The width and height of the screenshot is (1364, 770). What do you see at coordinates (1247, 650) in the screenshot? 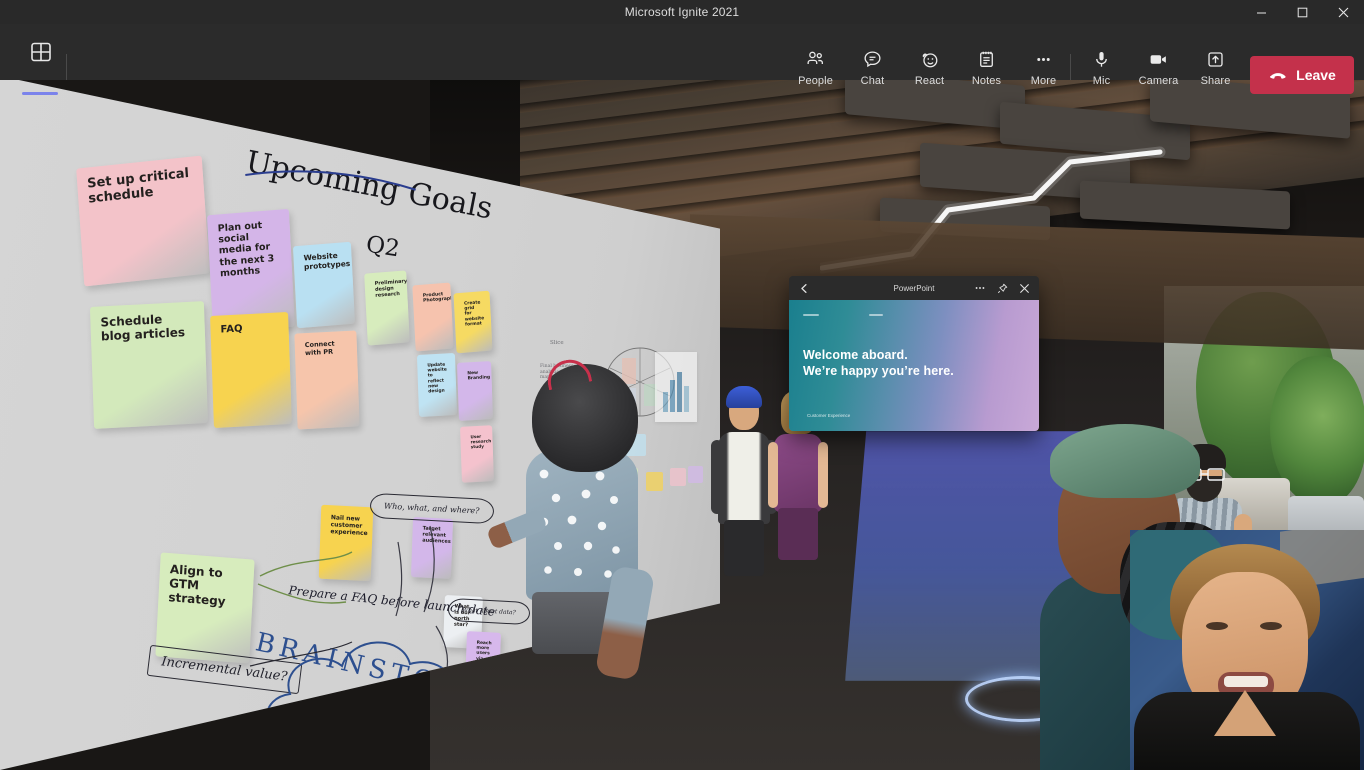
I see `self-video-feed` at bounding box center [1247, 650].